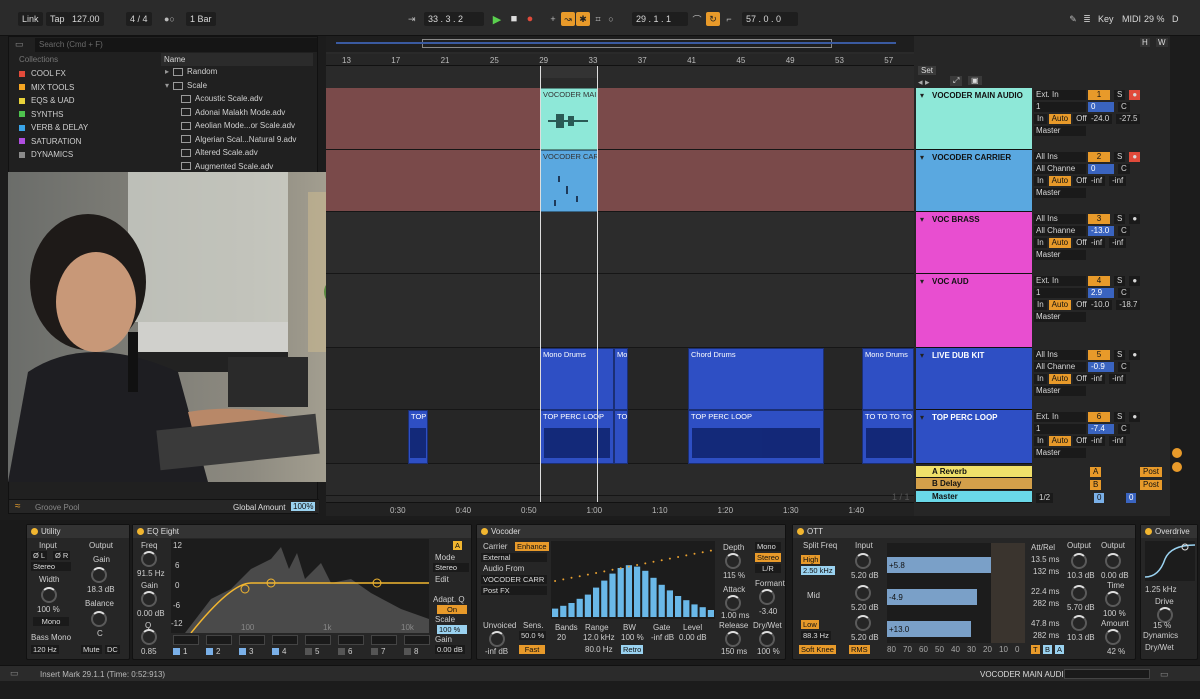 The width and height of the screenshot is (1200, 699). Describe the element at coordinates (599, 649) in the screenshot. I see `range-low-value: 80.0 Hz` at that location.